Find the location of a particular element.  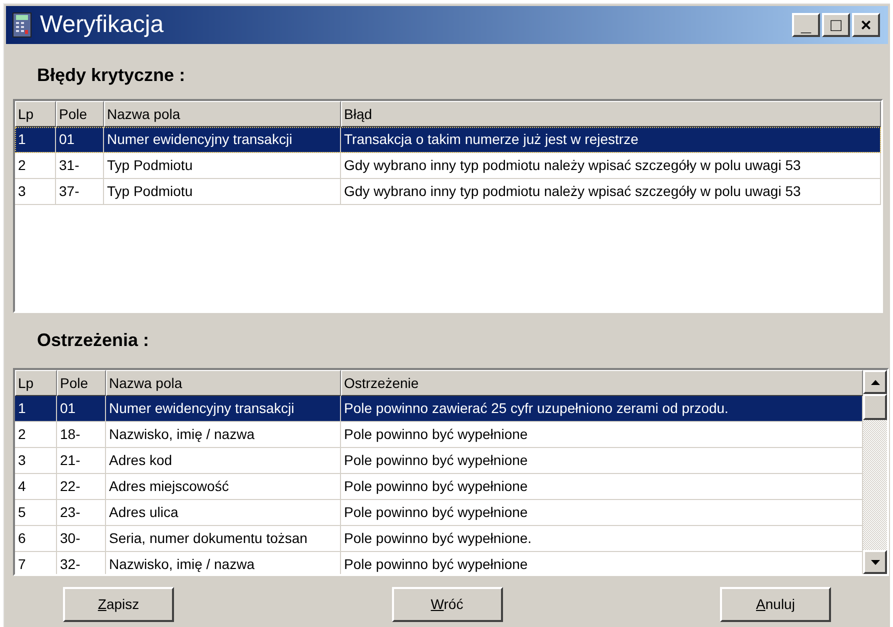

table-cell: Adres kod is located at coordinates (223, 460).